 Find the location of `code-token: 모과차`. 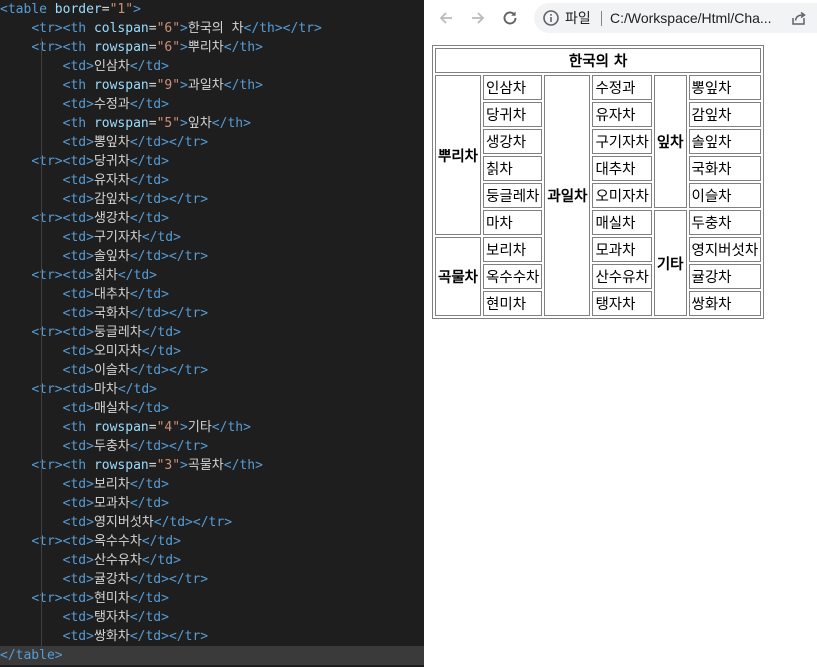

code-token: 모과차 is located at coordinates (111, 503).